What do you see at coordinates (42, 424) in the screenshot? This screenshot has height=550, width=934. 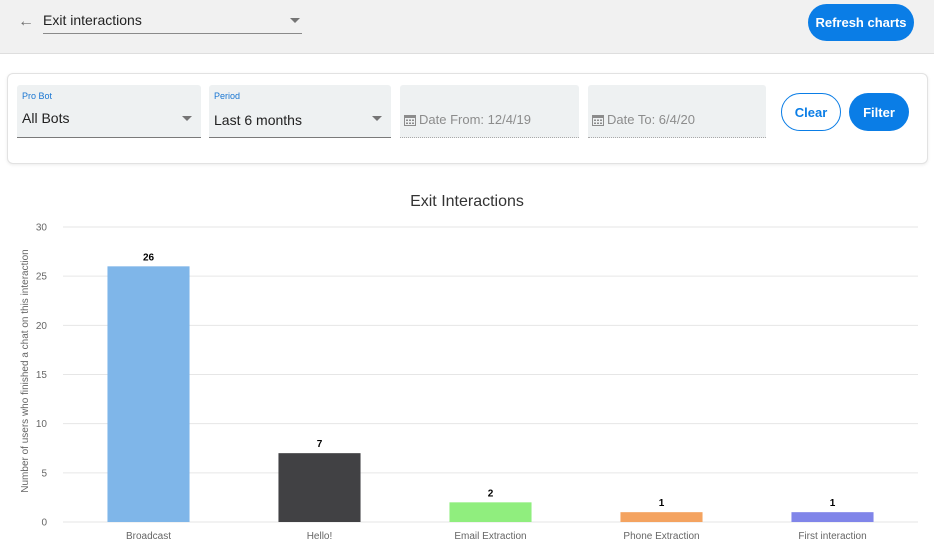 I see `y-tick-label: 10` at bounding box center [42, 424].